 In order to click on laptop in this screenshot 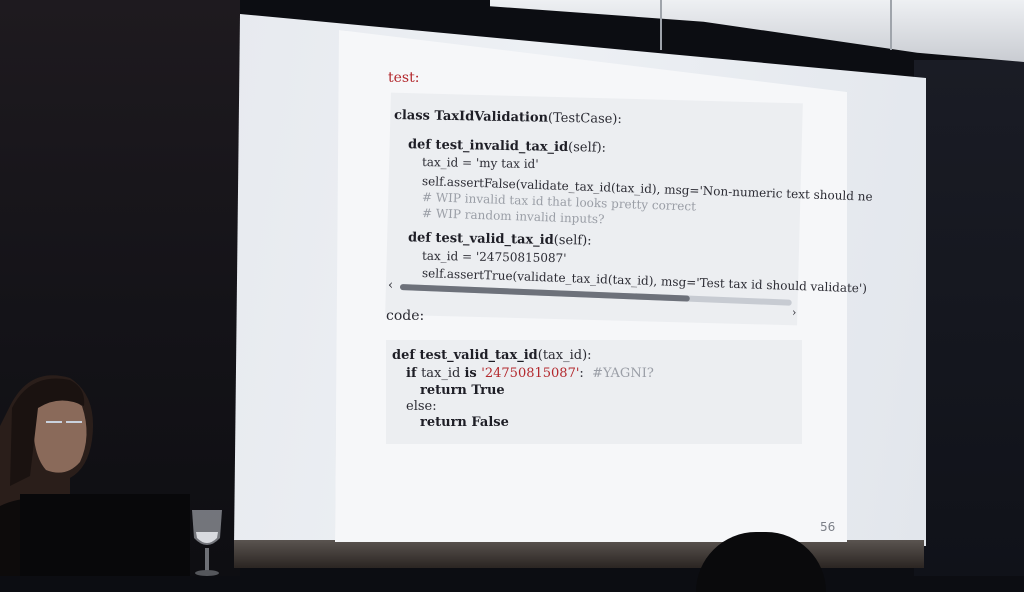, I will do `click(105, 535)`.